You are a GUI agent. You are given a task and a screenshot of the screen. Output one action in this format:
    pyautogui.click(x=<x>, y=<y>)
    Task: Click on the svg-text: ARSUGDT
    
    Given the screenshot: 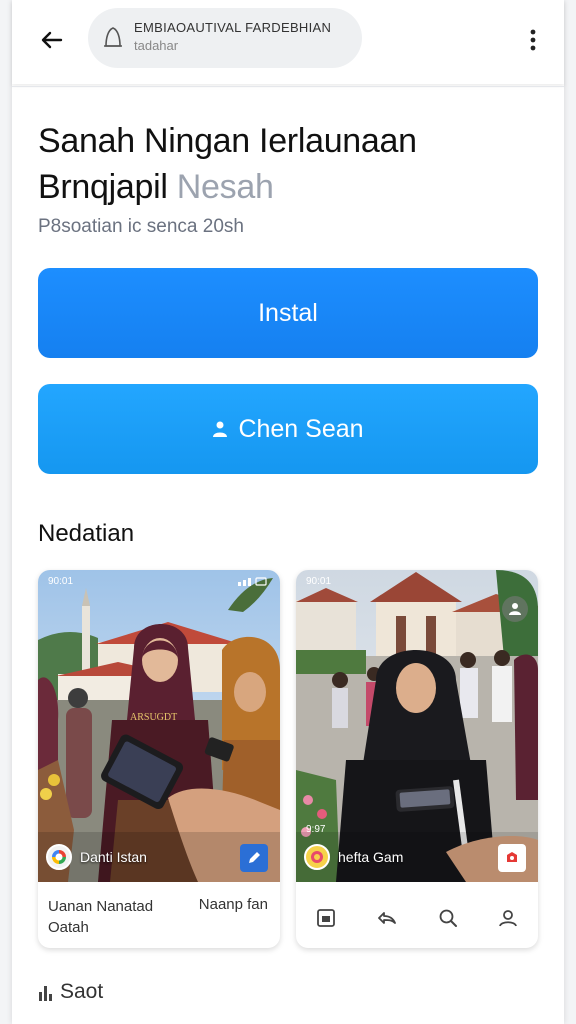 What is the action you would take?
    pyautogui.click(x=153, y=717)
    